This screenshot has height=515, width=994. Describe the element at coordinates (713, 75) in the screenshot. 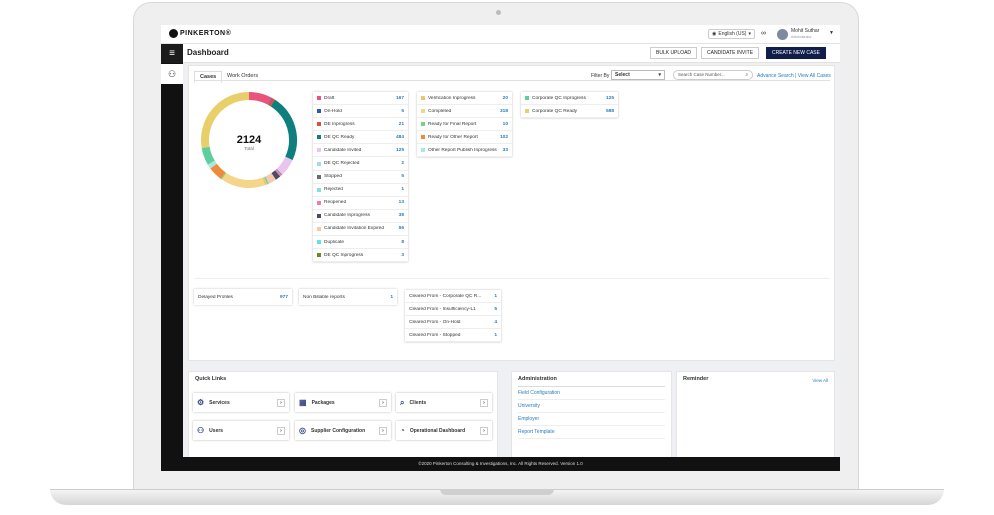

I see `search-input: Search Case Number... ⌕` at that location.